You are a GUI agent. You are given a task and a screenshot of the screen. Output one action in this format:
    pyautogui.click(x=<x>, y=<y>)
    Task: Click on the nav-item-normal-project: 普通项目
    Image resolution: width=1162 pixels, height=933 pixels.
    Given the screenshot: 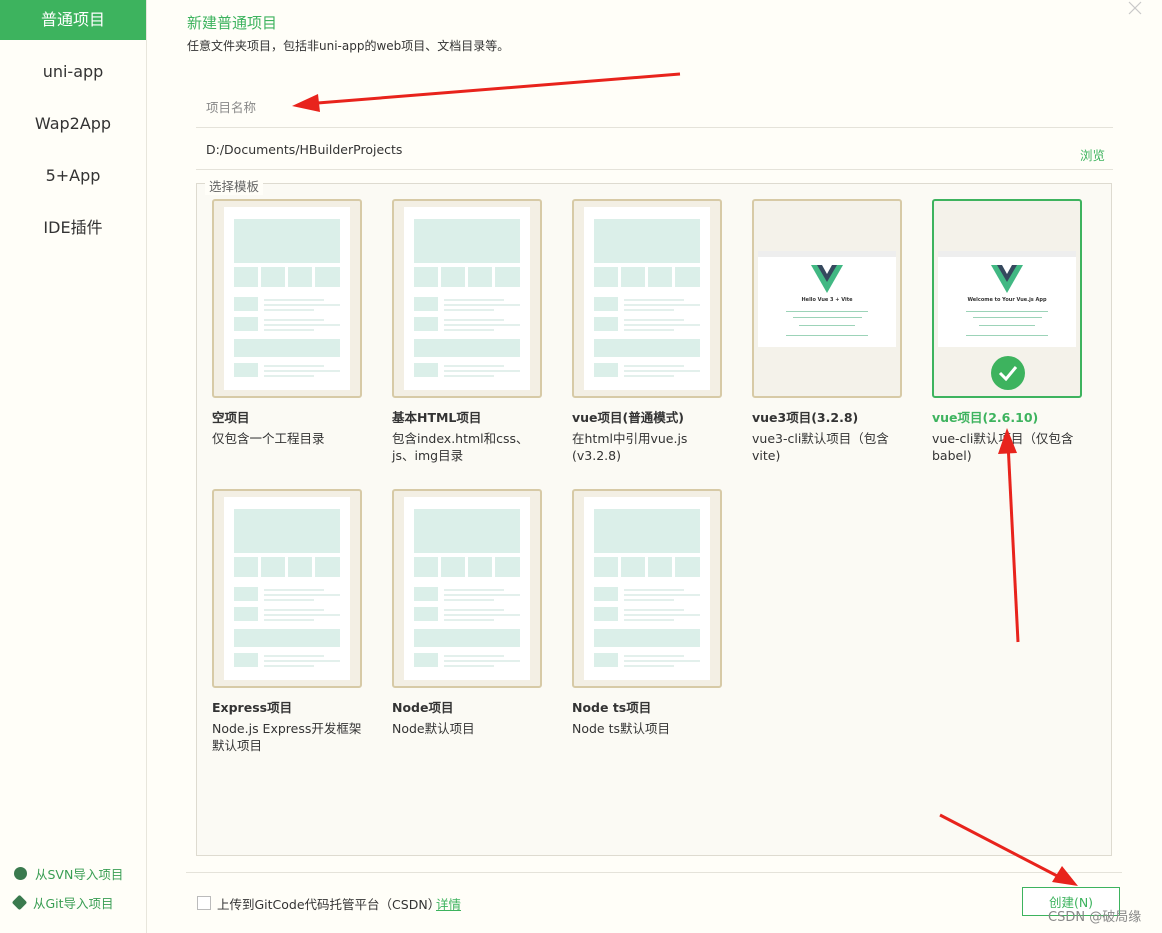 What is the action you would take?
    pyautogui.click(x=73, y=20)
    